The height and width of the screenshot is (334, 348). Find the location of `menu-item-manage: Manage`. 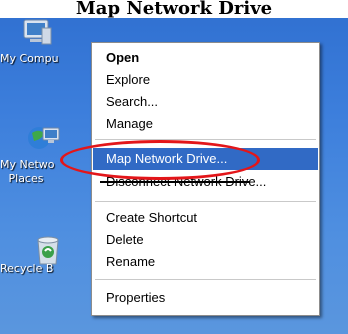

menu-item-manage: Manage is located at coordinates (205, 124).